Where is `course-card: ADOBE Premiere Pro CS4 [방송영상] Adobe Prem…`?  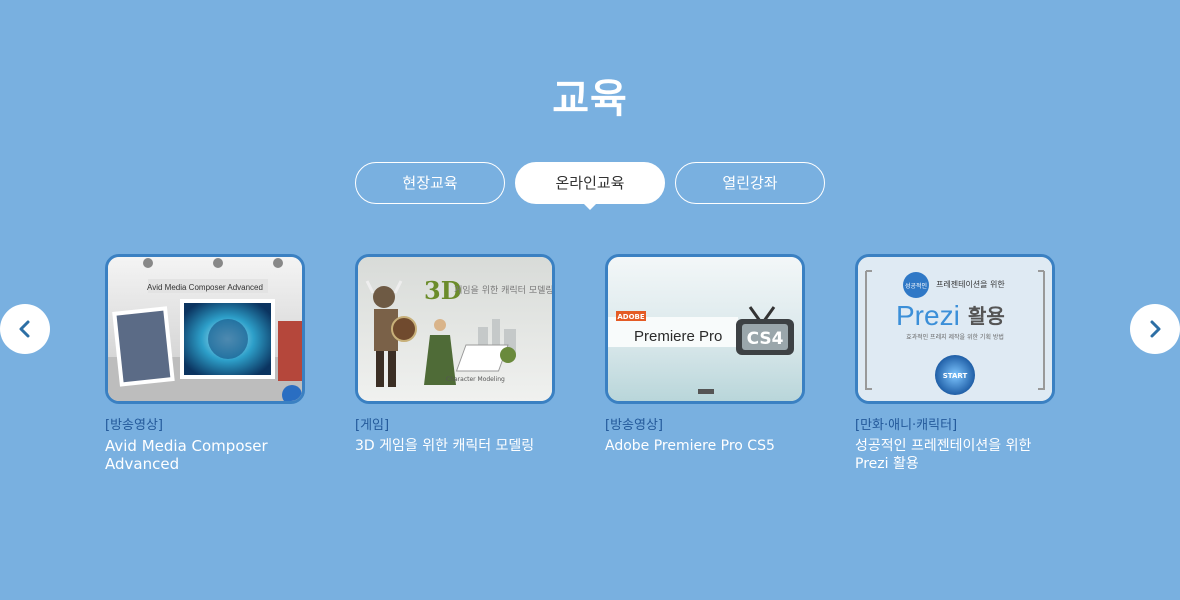 course-card: ADOBE Premiere Pro CS4 [방송영상] Adobe Prem… is located at coordinates (705, 354).